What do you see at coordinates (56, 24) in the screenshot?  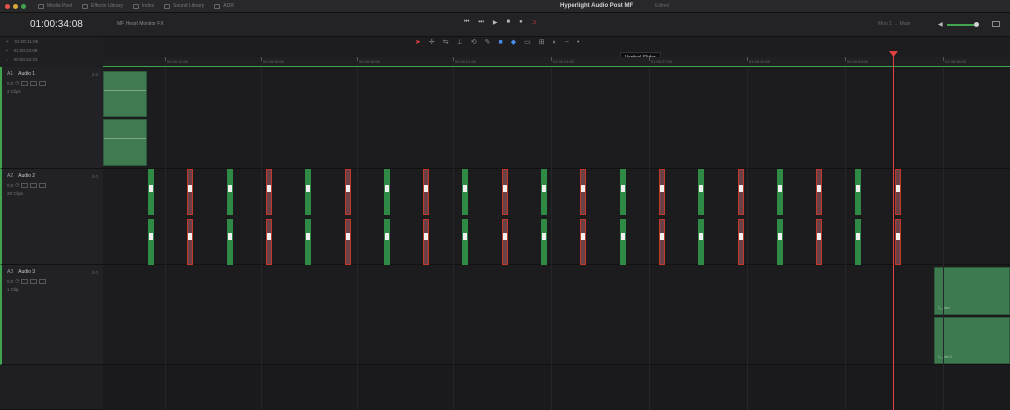 I see `current-timecode: 01:00:34:08` at bounding box center [56, 24].